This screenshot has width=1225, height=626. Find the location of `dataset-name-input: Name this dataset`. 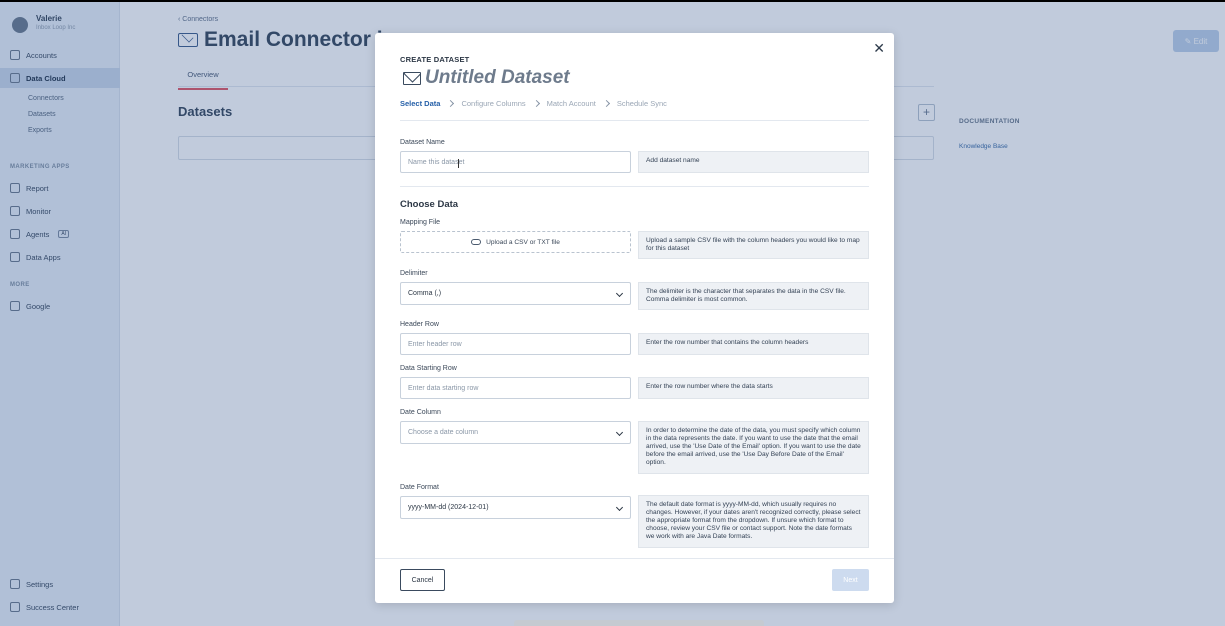

dataset-name-input: Name this dataset is located at coordinates (515, 162).